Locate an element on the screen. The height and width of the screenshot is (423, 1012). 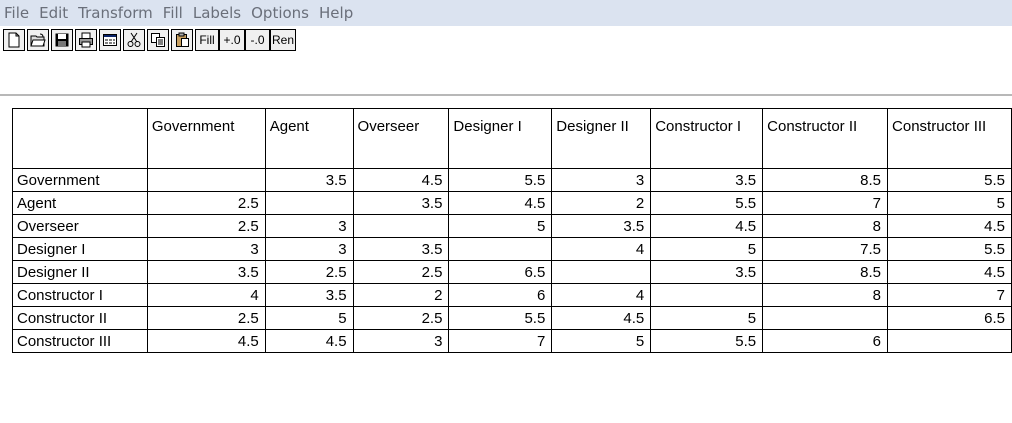
add-decimal-button: +.0 is located at coordinates (232, 40).